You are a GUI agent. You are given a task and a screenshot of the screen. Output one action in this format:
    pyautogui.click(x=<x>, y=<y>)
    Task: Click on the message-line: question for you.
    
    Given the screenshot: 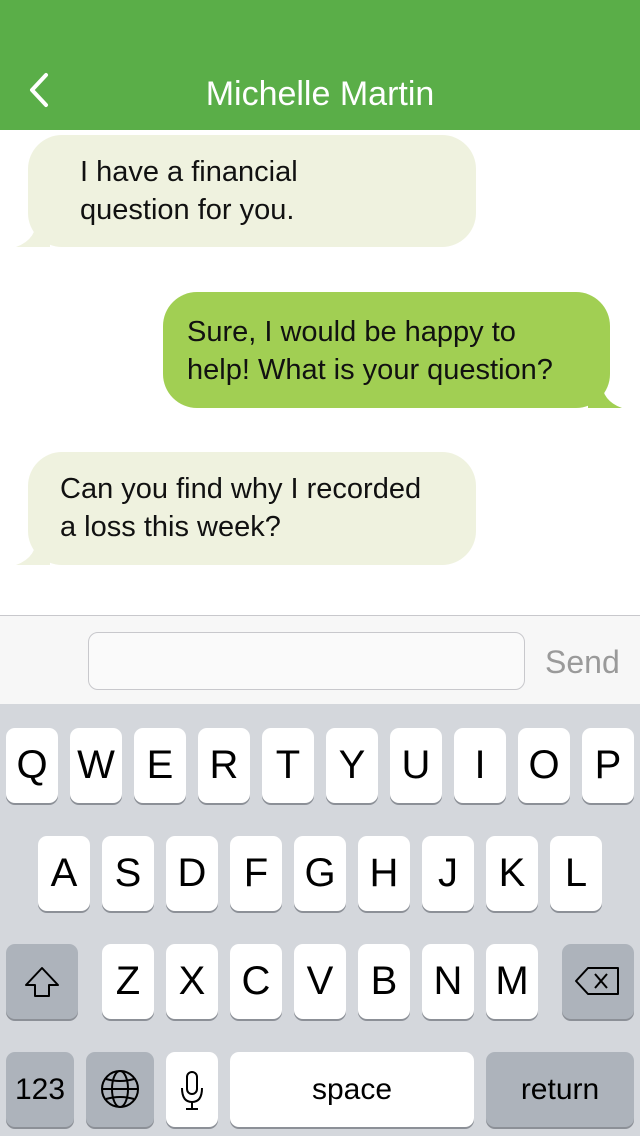 What is the action you would take?
    pyautogui.click(x=187, y=210)
    